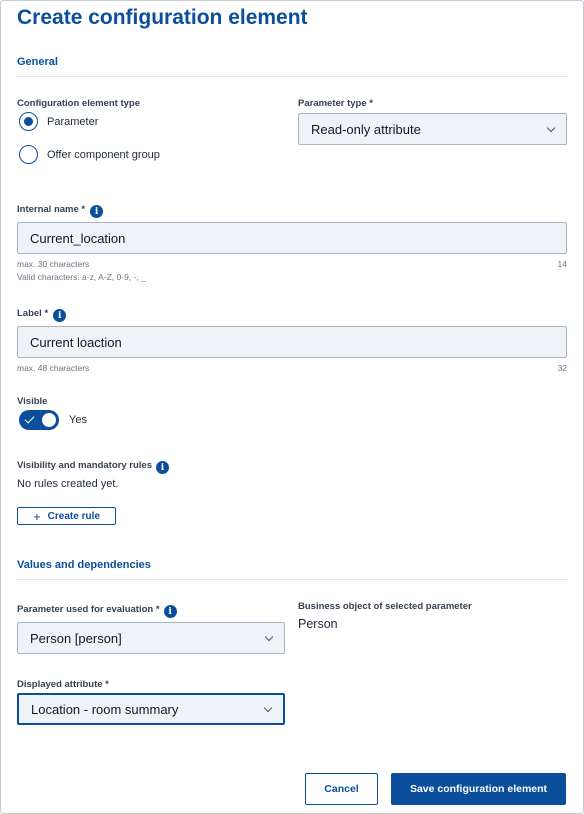  I want to click on create-rule-button: + Create rule, so click(66, 516).